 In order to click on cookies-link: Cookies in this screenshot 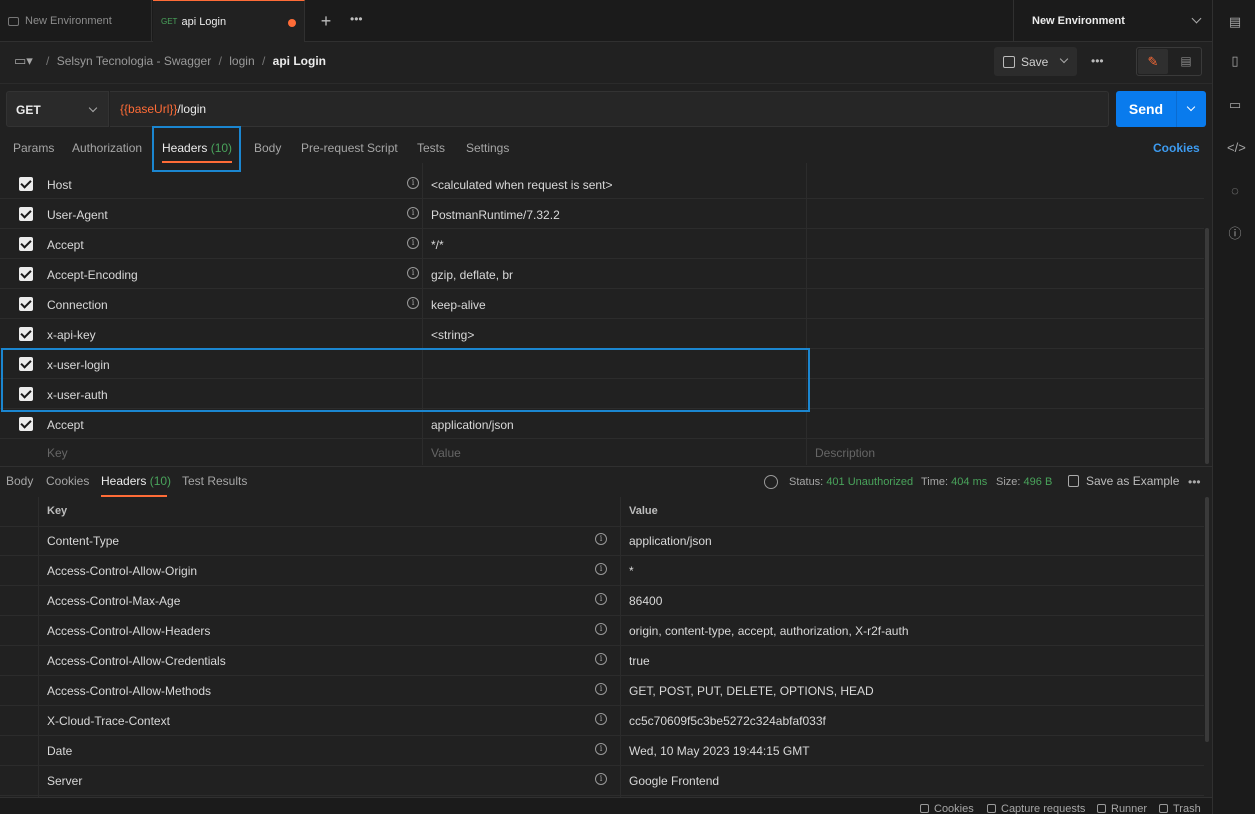, I will do `click(1176, 148)`.